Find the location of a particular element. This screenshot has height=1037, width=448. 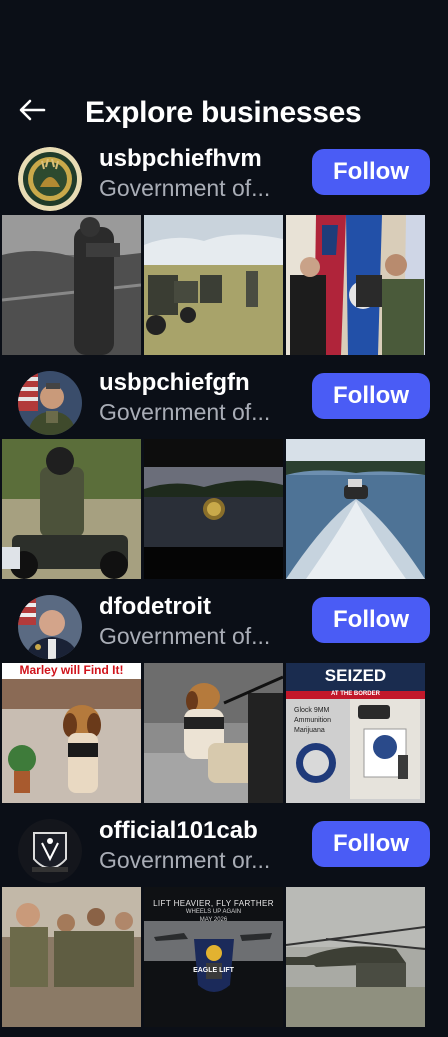

date-caption: MAY 2026 is located at coordinates (213, 920).